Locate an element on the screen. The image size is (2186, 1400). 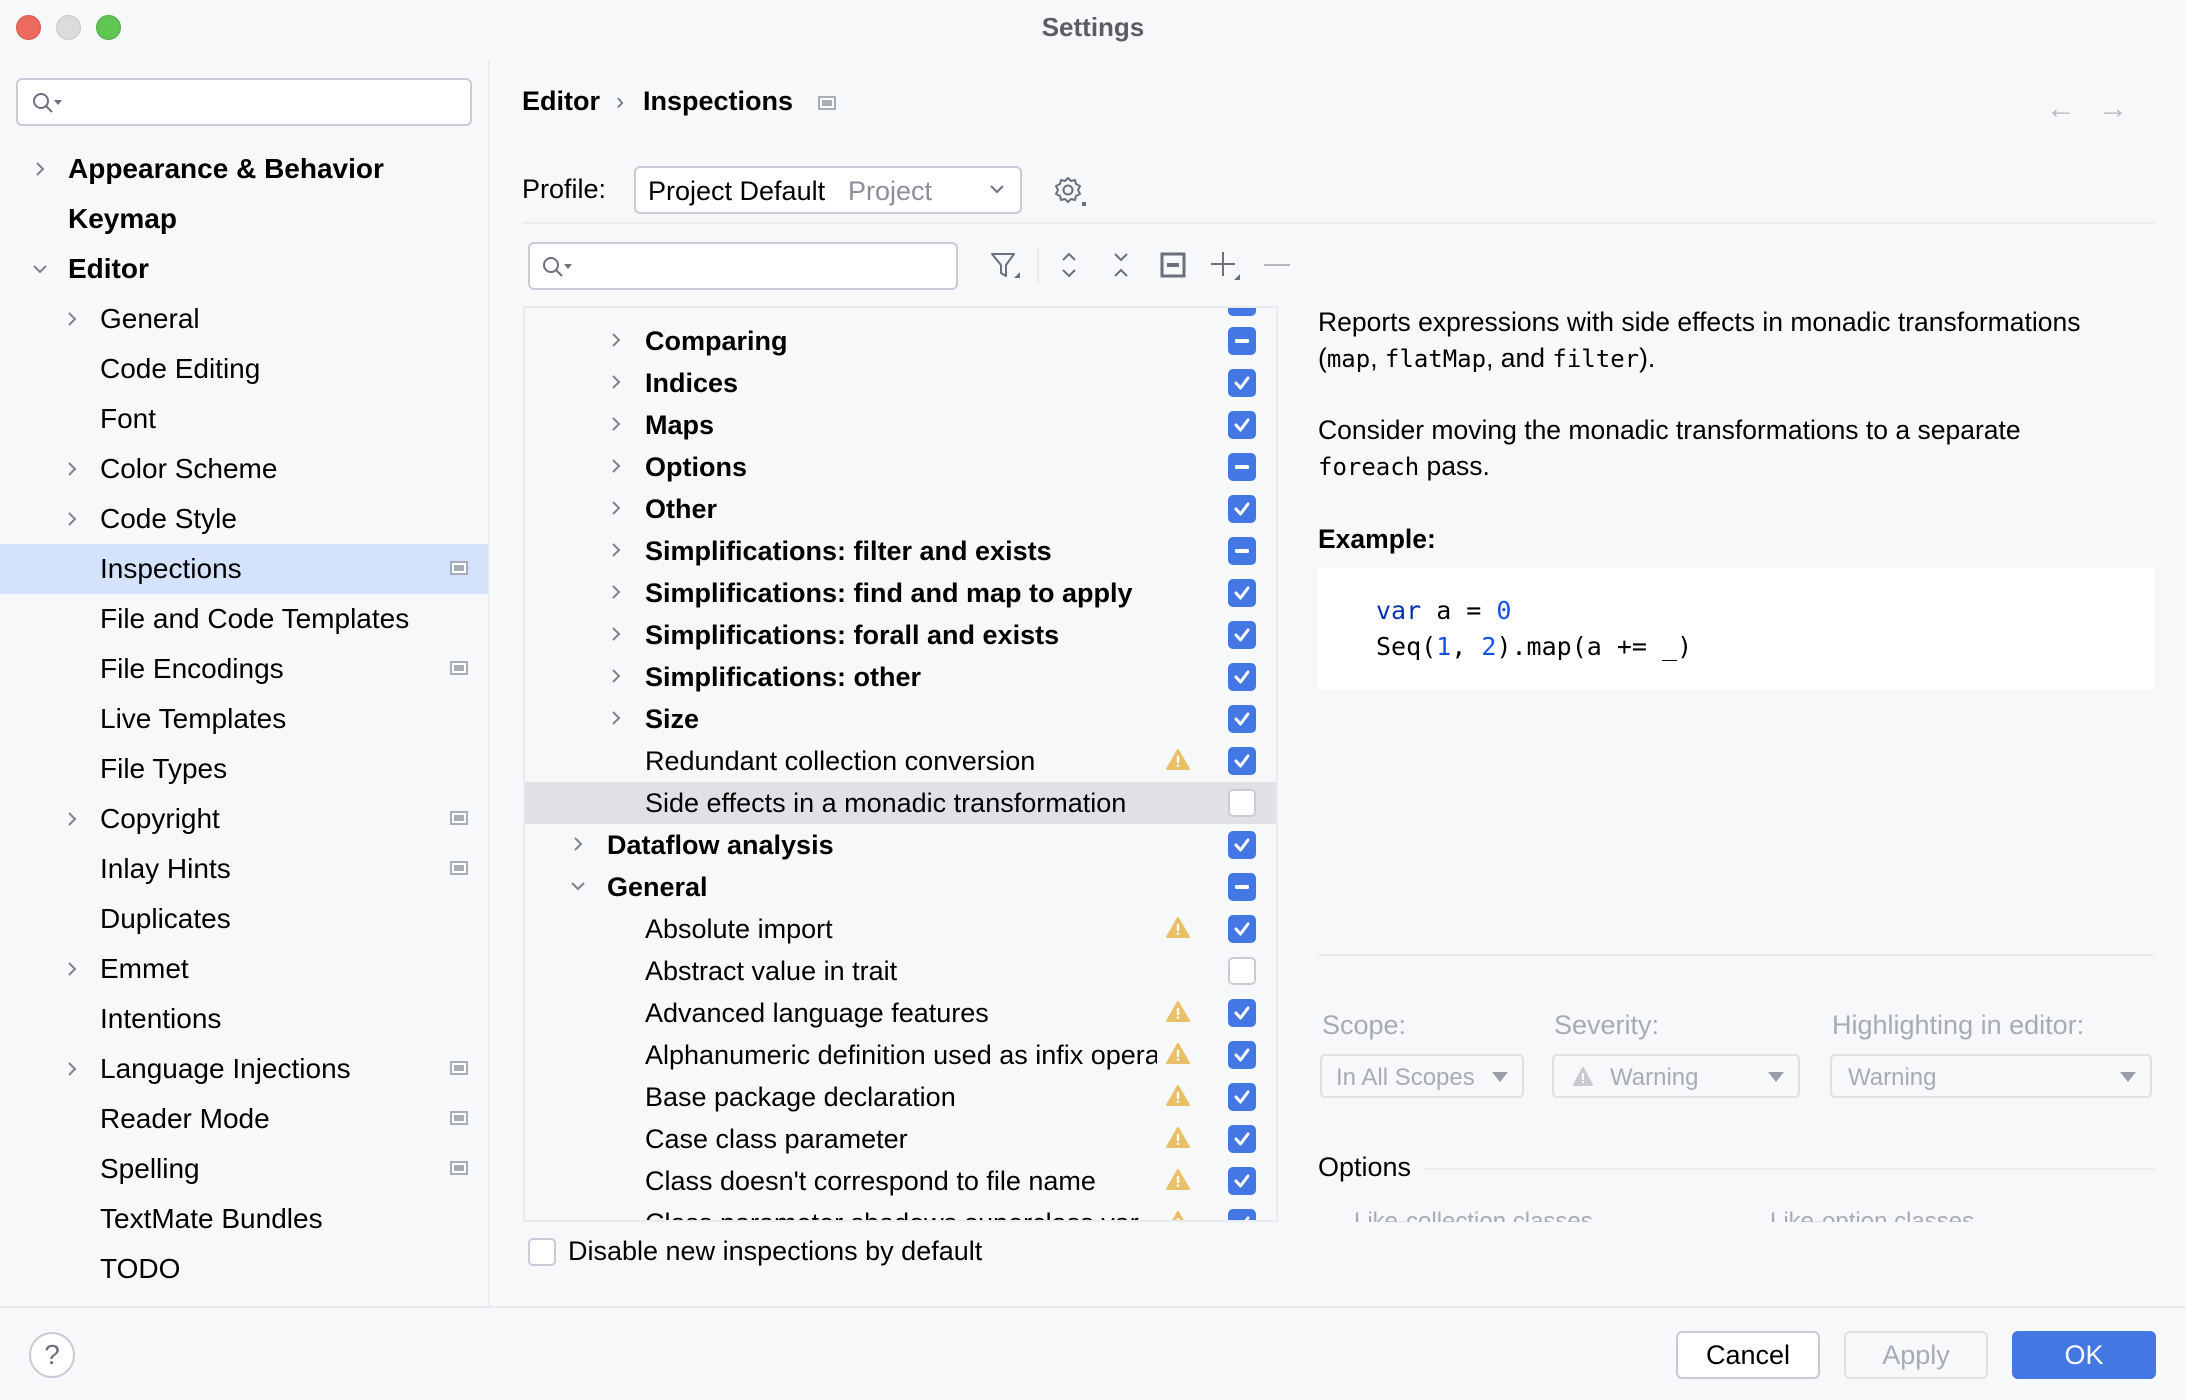
inspection-row: Absolute import is located at coordinates (900, 929).